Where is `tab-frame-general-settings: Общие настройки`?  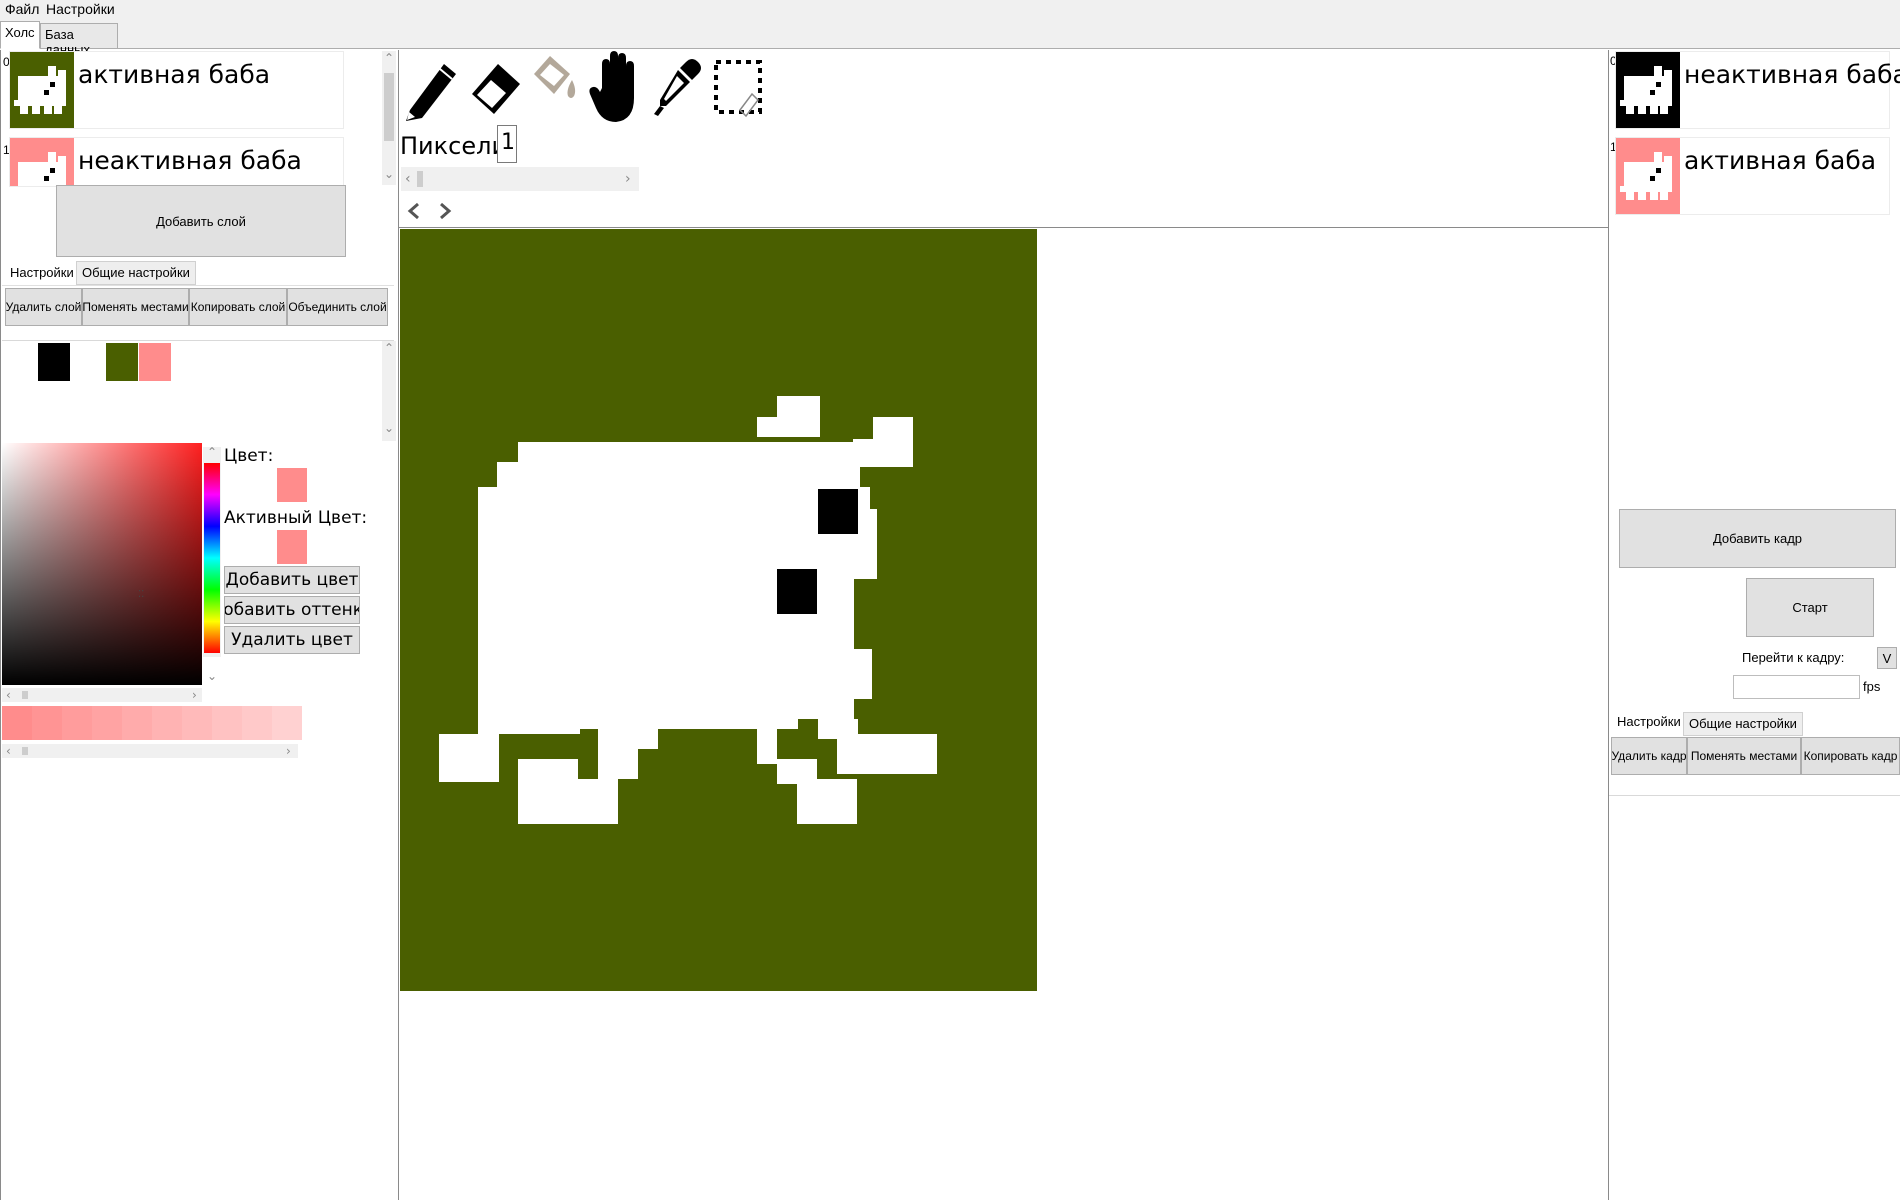 tab-frame-general-settings: Общие настройки is located at coordinates (1743, 724).